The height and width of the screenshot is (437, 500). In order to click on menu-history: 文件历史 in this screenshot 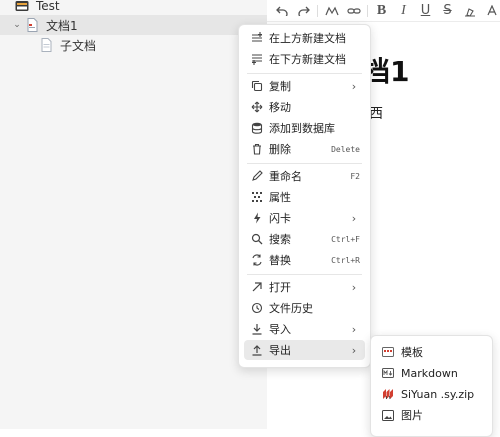, I will do `click(304, 308)`.